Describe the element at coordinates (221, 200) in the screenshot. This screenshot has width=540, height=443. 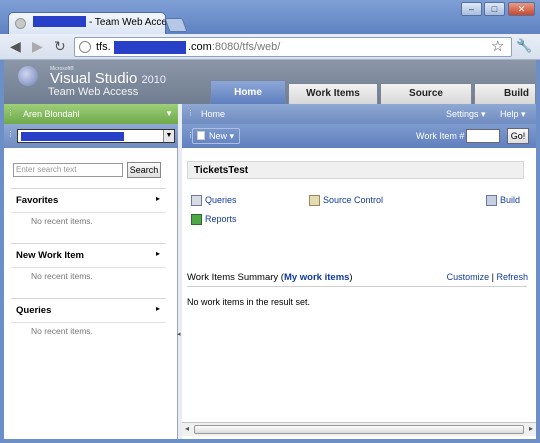
I see `queries-link: Queries` at that location.